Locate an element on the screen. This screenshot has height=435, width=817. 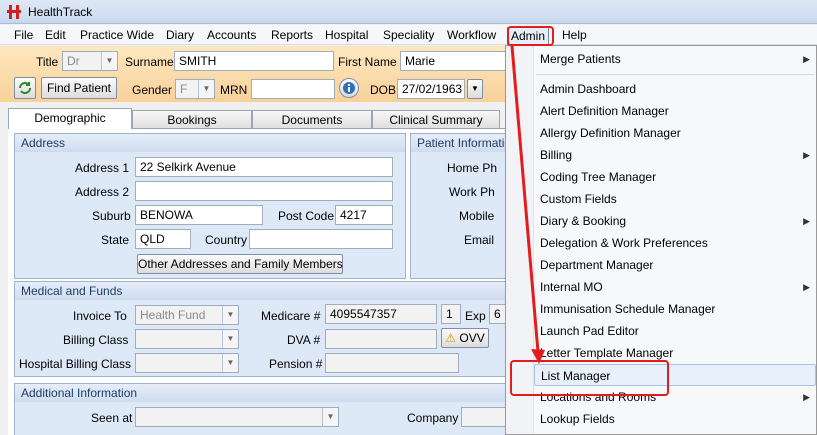
firstname-label: First Name is located at coordinates (367, 62).